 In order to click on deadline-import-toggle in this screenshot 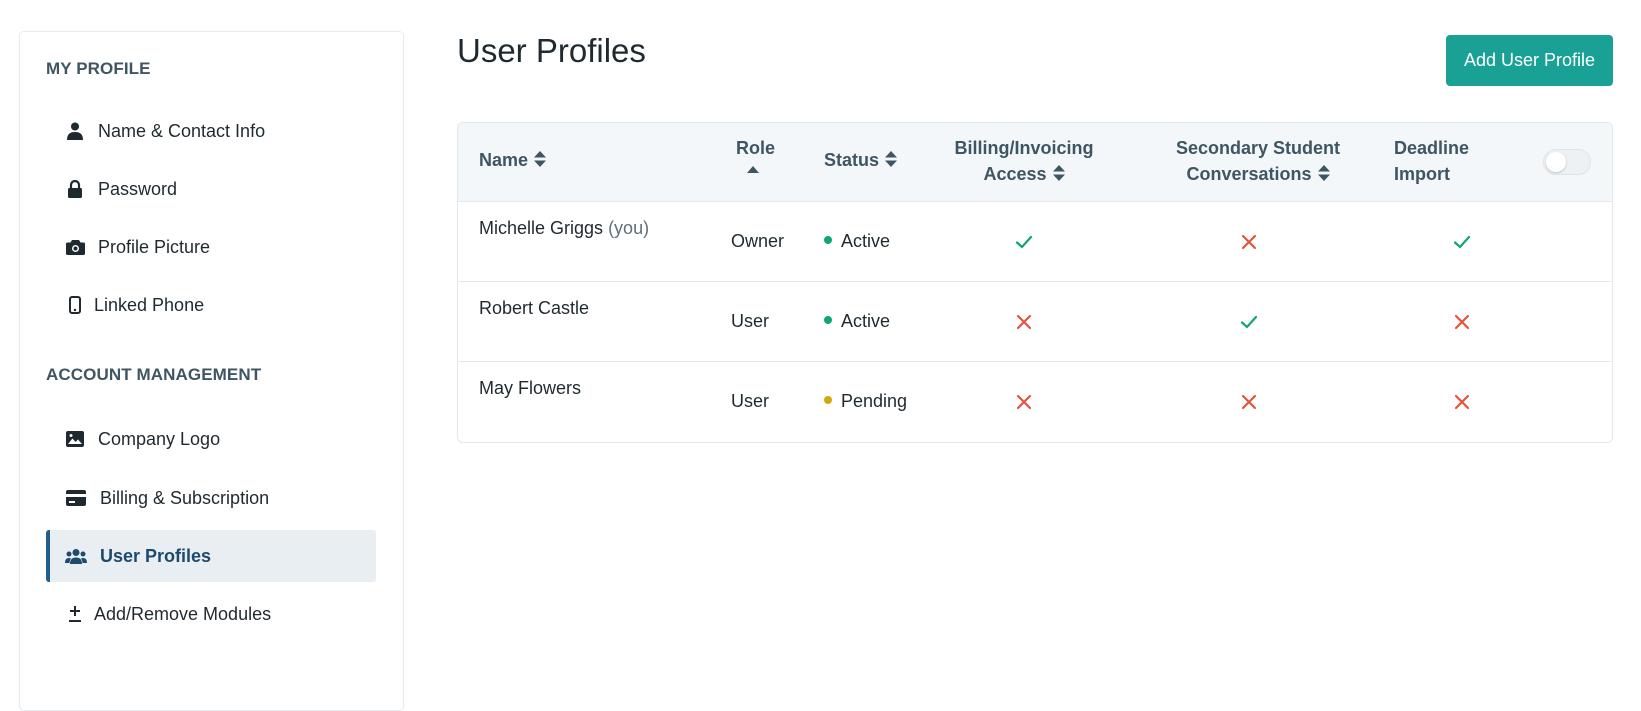, I will do `click(1567, 162)`.